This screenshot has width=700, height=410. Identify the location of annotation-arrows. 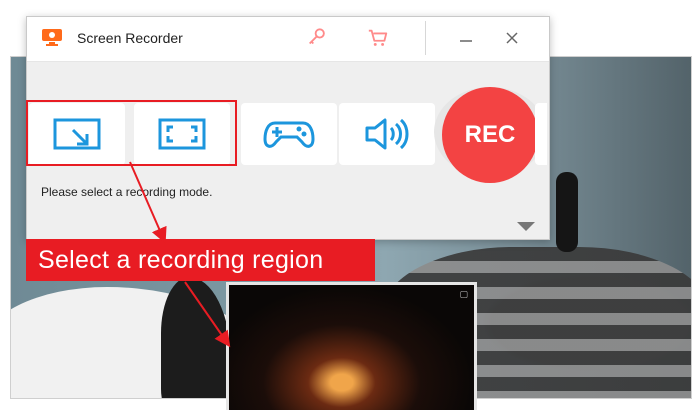
(180, 254).